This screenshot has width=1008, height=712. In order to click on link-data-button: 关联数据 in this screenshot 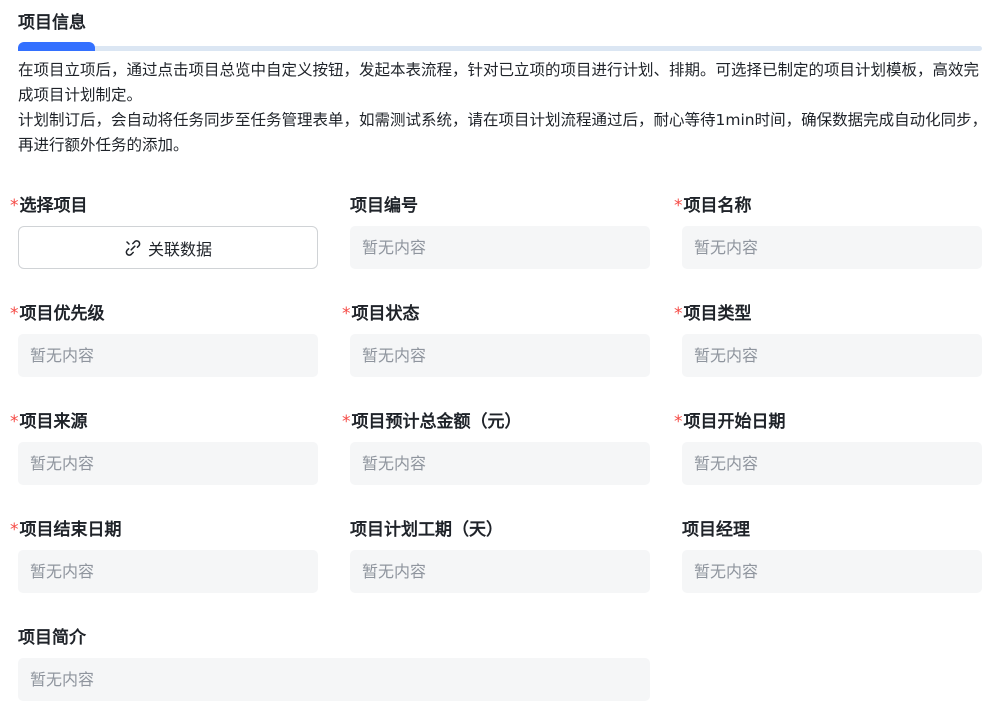, I will do `click(168, 247)`.